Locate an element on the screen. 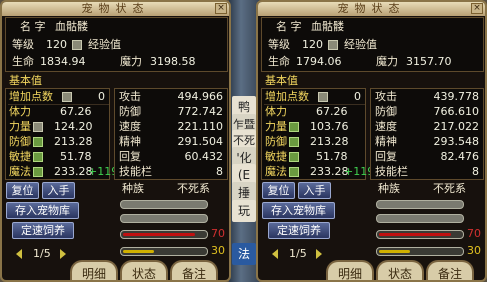  bg-text-fragment: 法 is located at coordinates (244, 254).